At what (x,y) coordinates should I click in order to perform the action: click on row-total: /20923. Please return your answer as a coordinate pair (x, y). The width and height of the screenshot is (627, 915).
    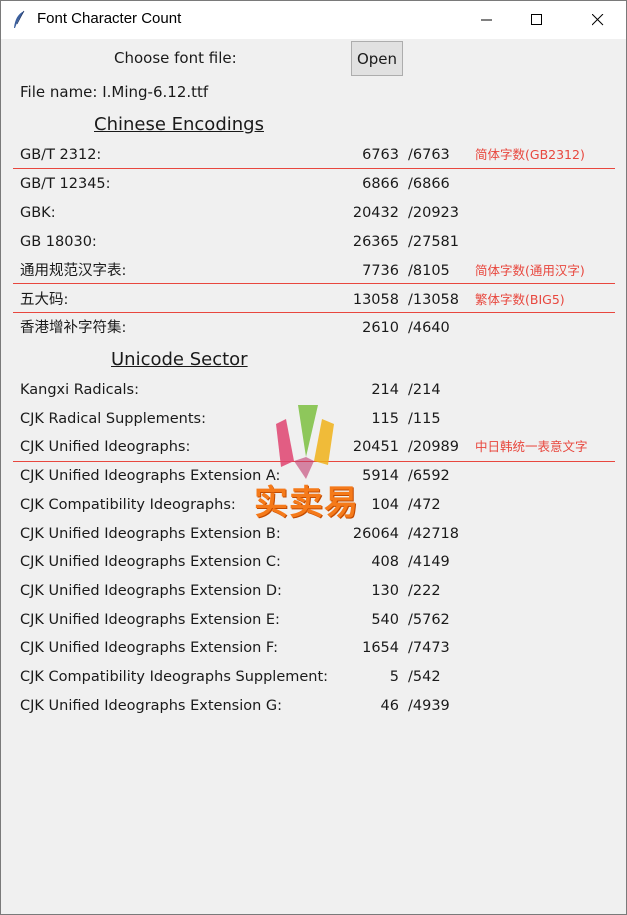
    Looking at the image, I should click on (434, 212).